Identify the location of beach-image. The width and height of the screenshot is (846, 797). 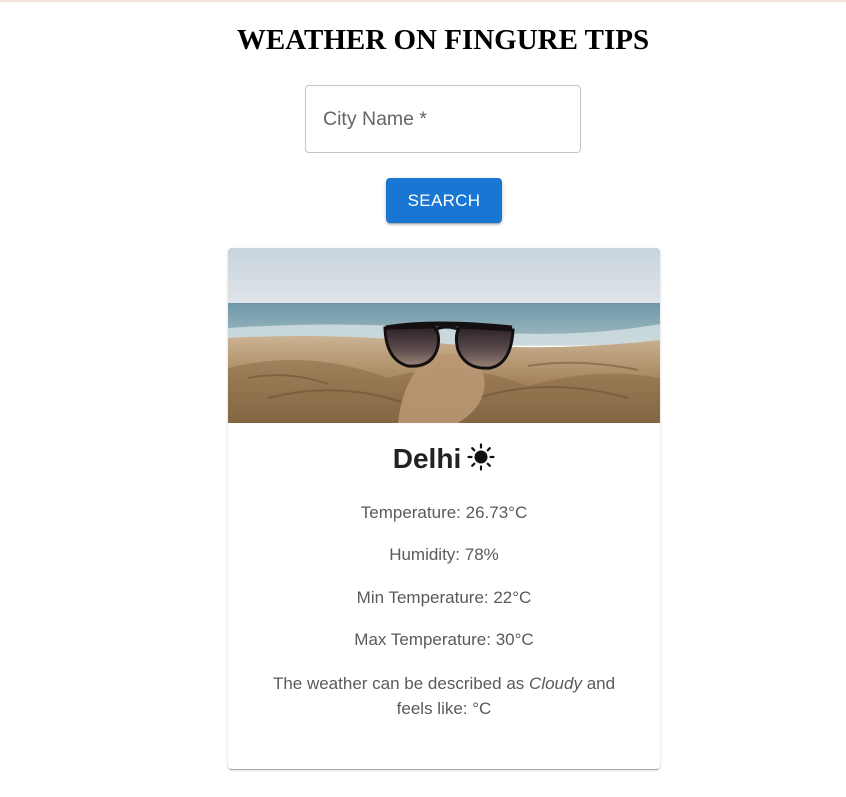
(444, 335).